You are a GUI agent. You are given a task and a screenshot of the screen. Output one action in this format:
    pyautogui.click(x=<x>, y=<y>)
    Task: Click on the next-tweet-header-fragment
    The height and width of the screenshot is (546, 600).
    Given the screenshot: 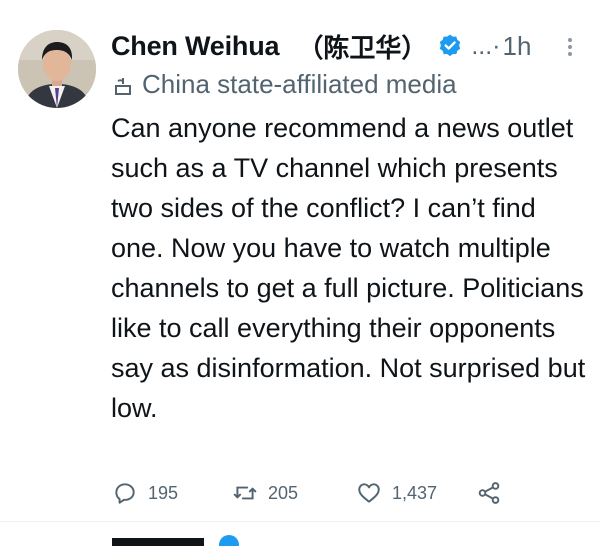 What is the action you would take?
    pyautogui.click(x=175, y=540)
    